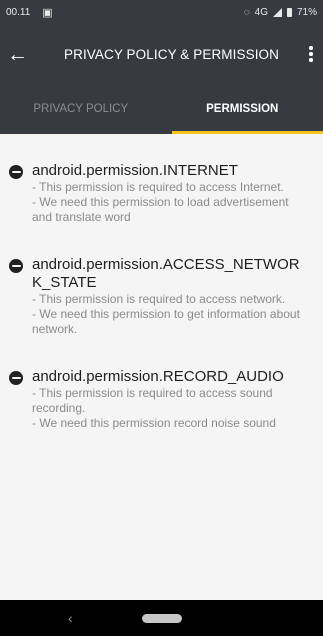  I want to click on lock-notification-icon: ▣, so click(47, 12).